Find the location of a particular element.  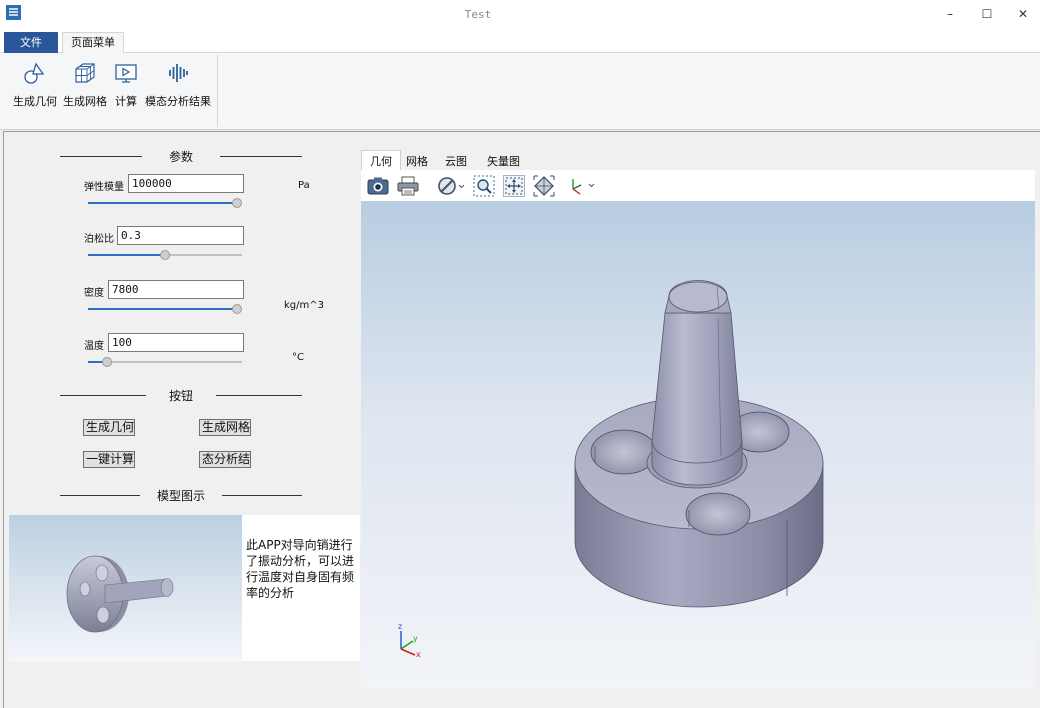

axis-x-label: x is located at coordinates (418, 654).